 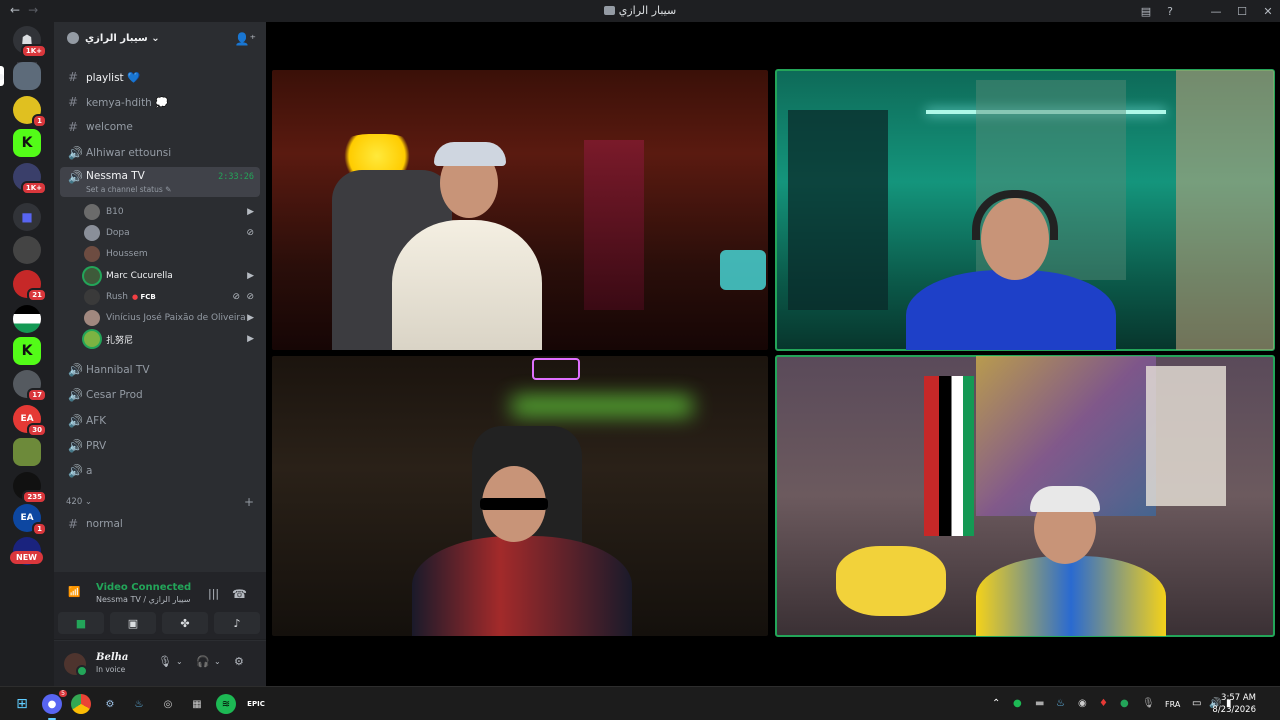 What do you see at coordinates (73, 38) in the screenshot?
I see `globe-icon` at bounding box center [73, 38].